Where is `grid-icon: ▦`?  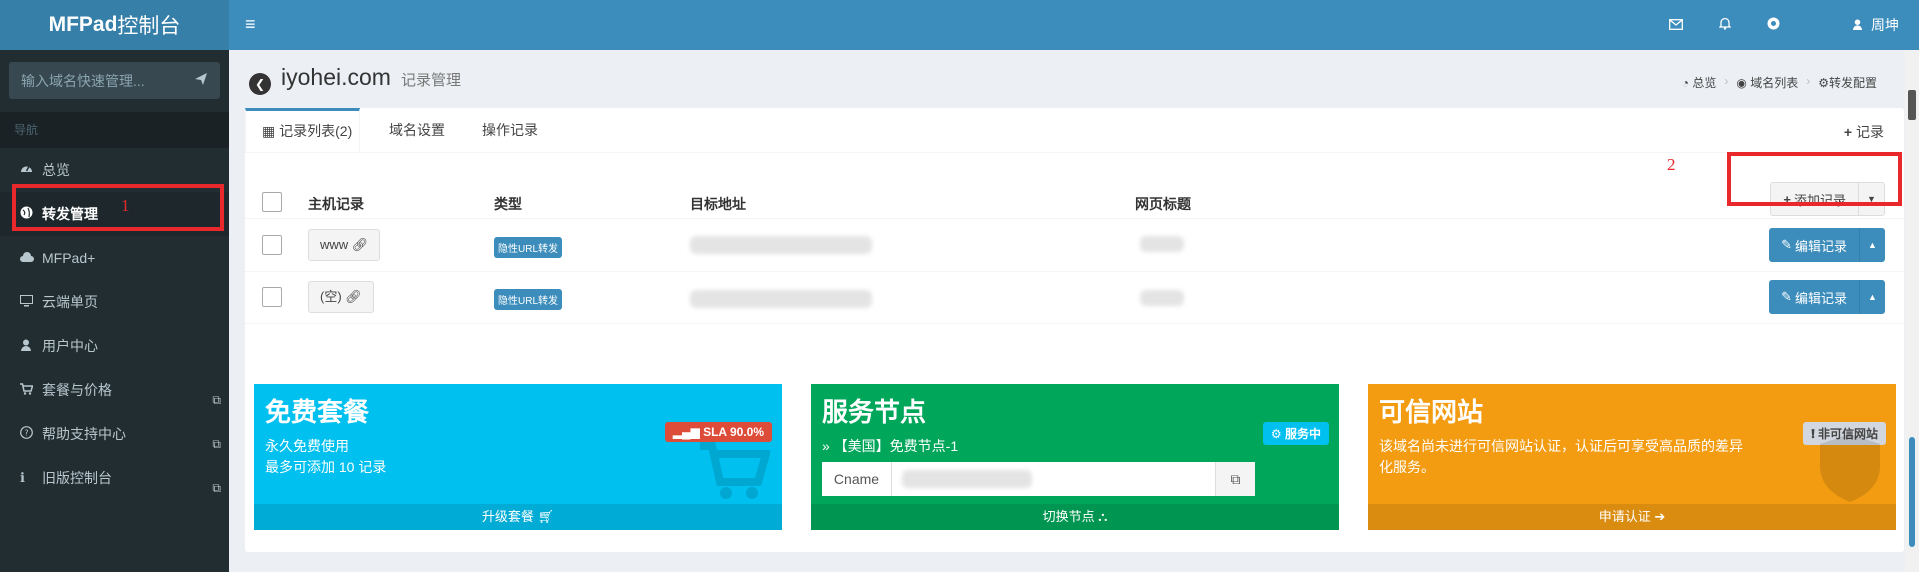 grid-icon: ▦ is located at coordinates (269, 131).